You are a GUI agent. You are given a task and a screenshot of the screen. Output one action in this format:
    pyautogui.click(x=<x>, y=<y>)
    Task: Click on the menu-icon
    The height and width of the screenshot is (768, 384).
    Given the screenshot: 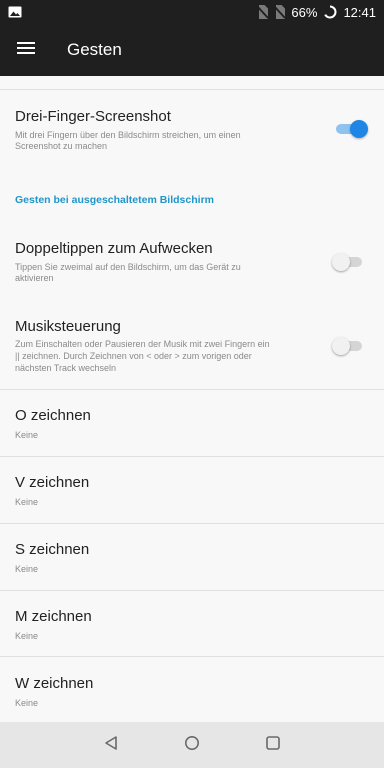 What is the action you would take?
    pyautogui.click(x=26, y=50)
    